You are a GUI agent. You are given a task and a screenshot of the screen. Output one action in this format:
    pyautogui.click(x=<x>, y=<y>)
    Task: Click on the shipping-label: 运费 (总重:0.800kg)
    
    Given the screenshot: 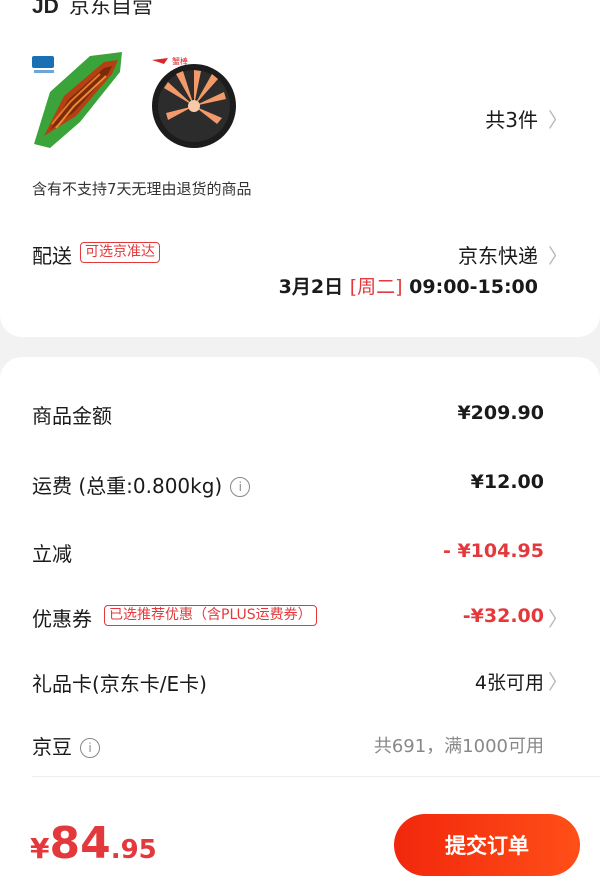 What is the action you would take?
    pyautogui.click(x=127, y=486)
    